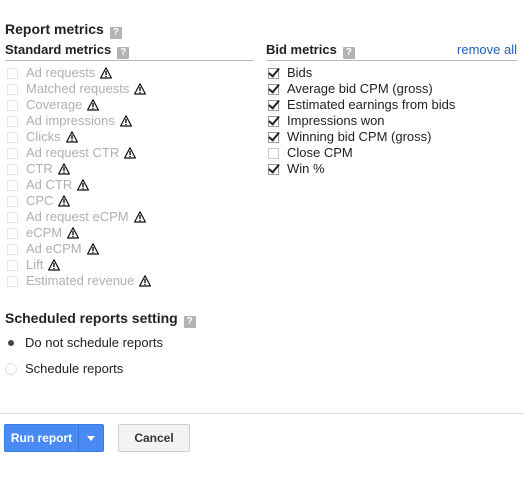 This screenshot has height=482, width=524. What do you see at coordinates (54, 248) in the screenshot?
I see `standard-metric-label: Ad eCPM` at bounding box center [54, 248].